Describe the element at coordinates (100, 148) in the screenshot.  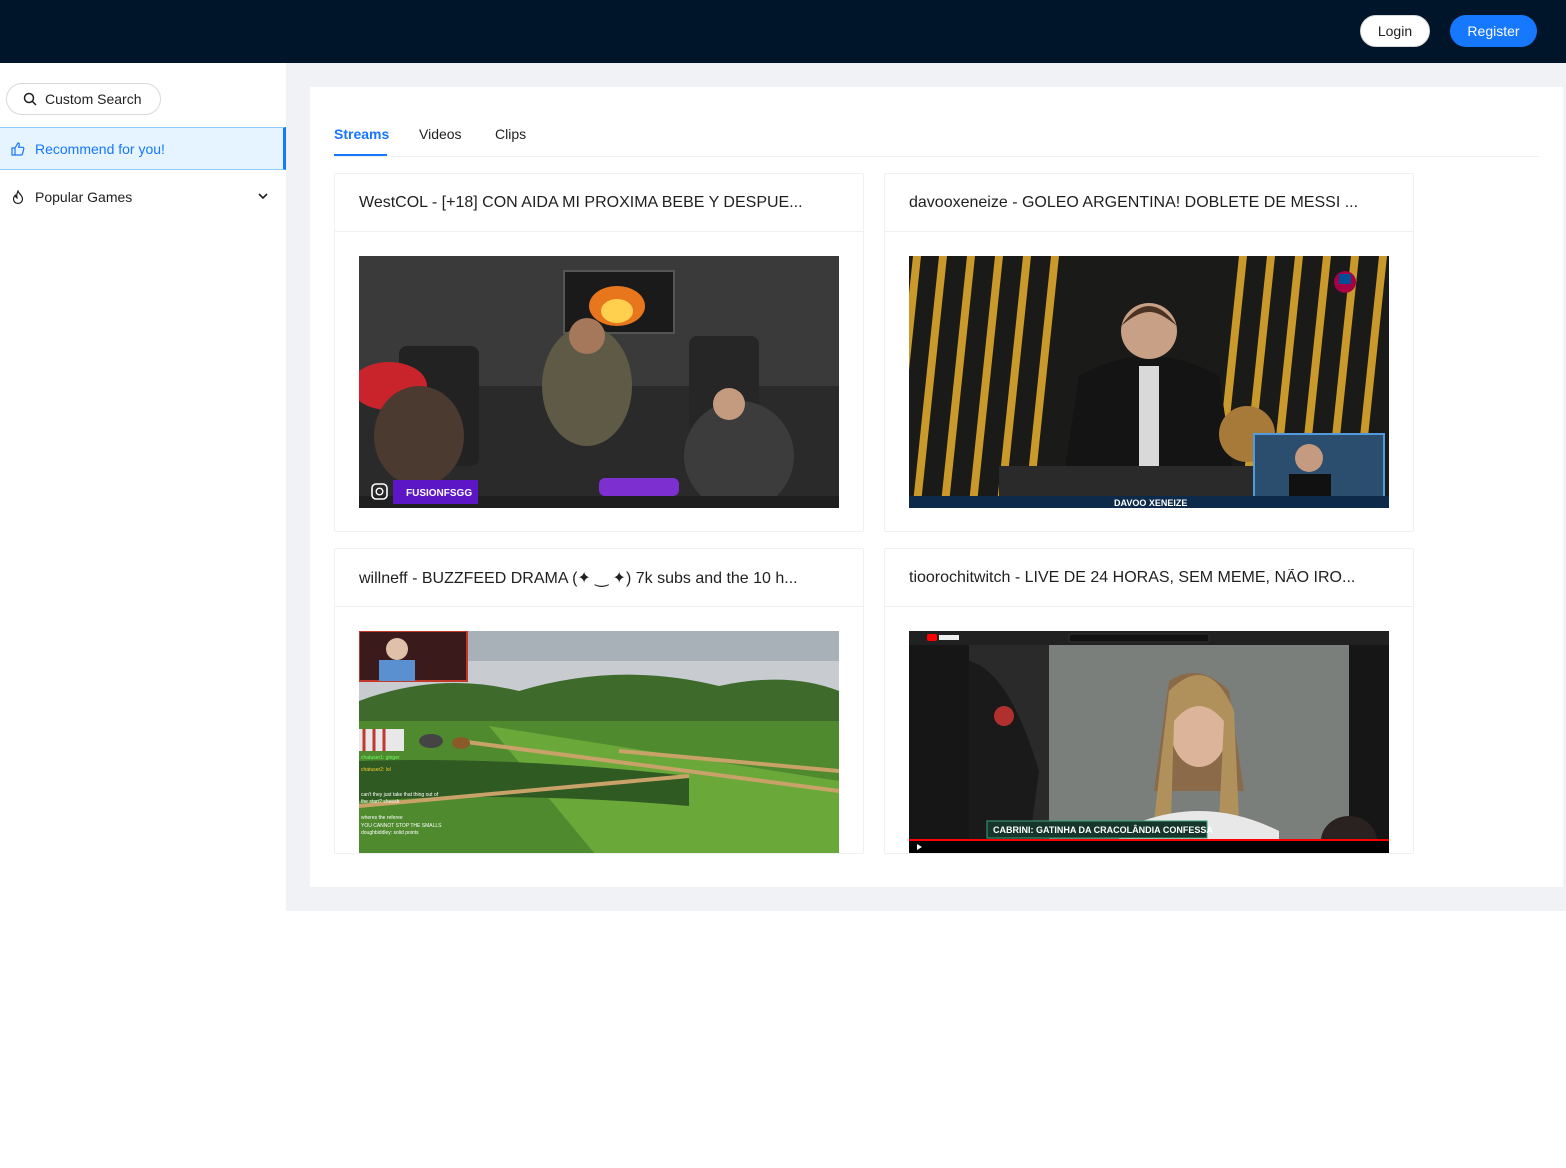
I see `sidebar-item-label: Recommend for you!` at that location.